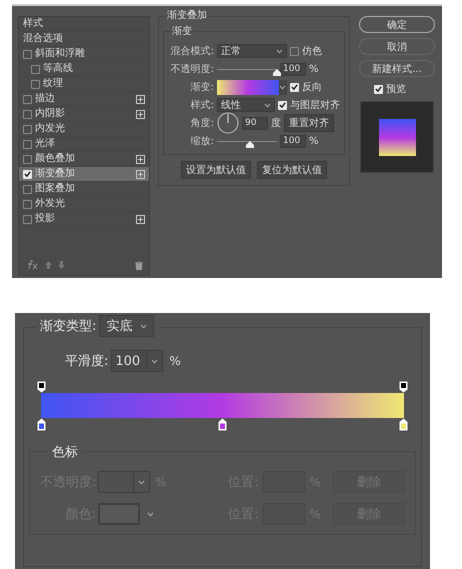 Image resolution: width=462 pixels, height=569 pixels. Describe the element at coordinates (68, 326) in the screenshot. I see `field-label: 渐变类型:` at that location.